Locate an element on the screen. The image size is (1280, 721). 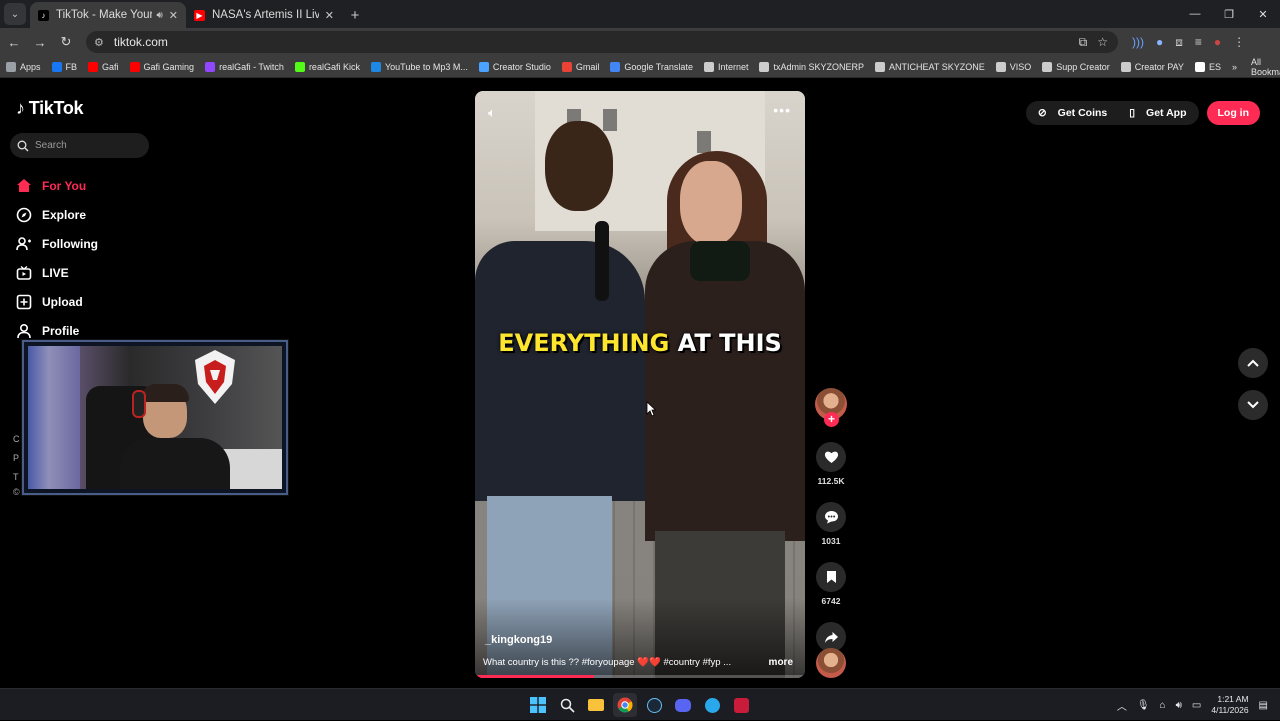
site-info-icon: ⚙ is located at coordinates (99, 42).